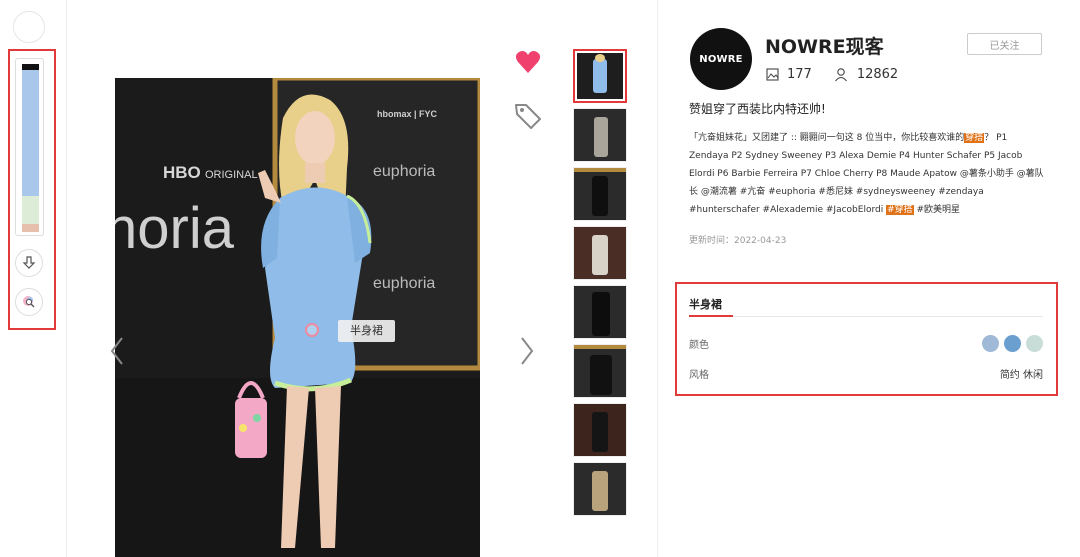 The image size is (1080, 557). I want to click on followers-count: 12862, so click(877, 74).